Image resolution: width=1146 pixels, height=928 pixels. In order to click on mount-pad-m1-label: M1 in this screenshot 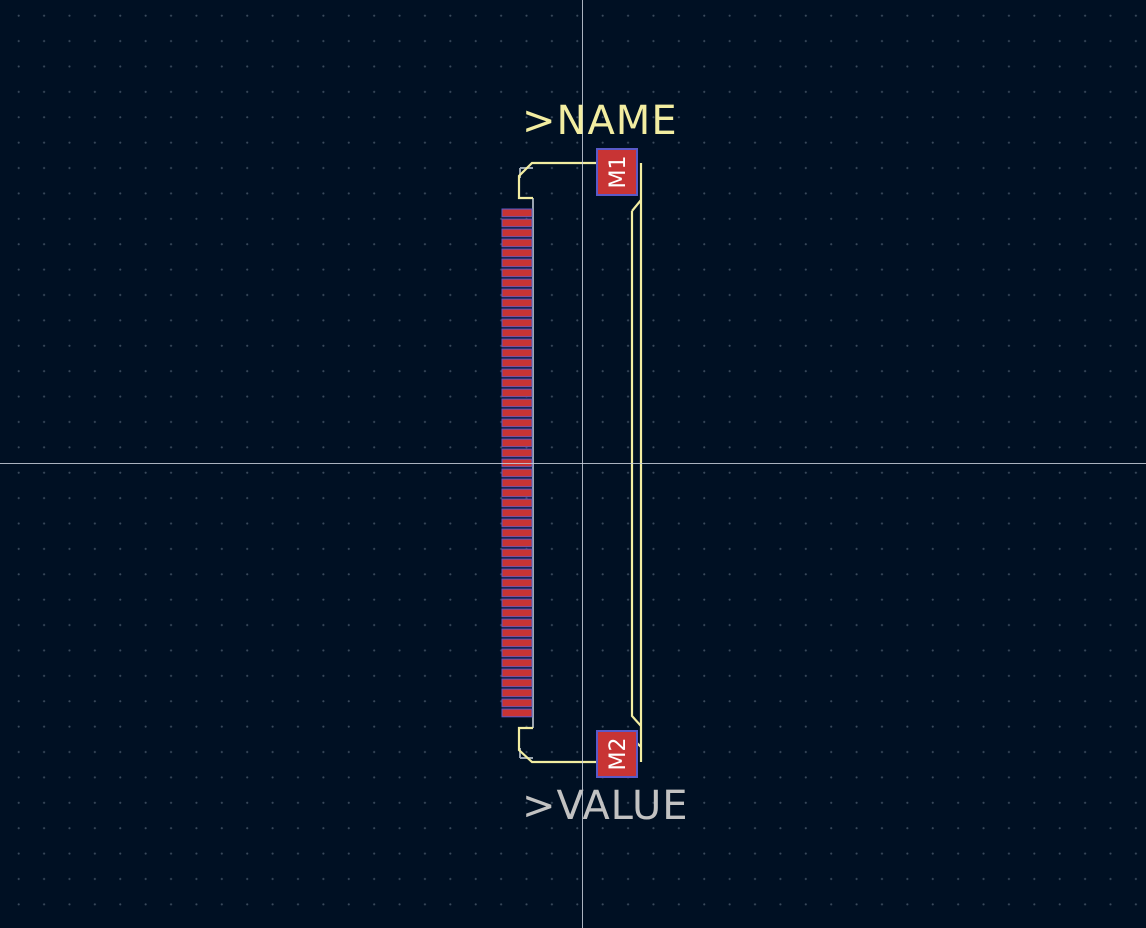, I will do `click(618, 172)`.